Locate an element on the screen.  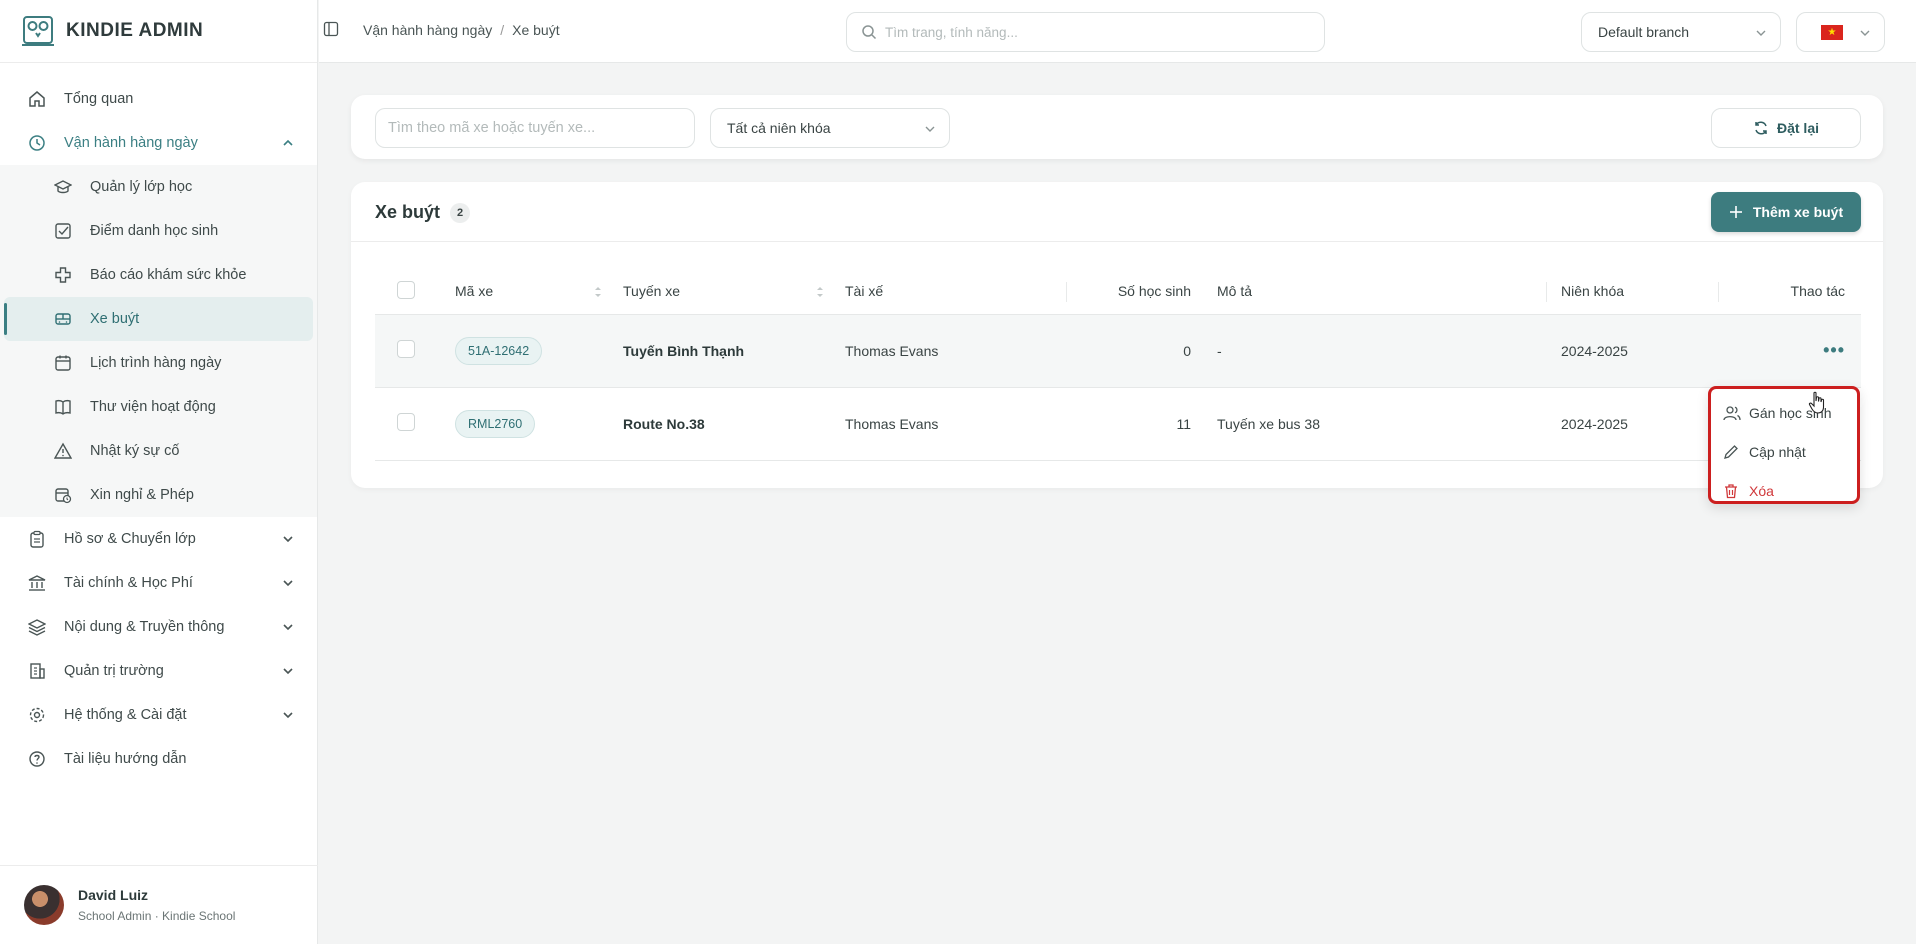
column-header-label: Số học sinh is located at coordinates (1154, 291).